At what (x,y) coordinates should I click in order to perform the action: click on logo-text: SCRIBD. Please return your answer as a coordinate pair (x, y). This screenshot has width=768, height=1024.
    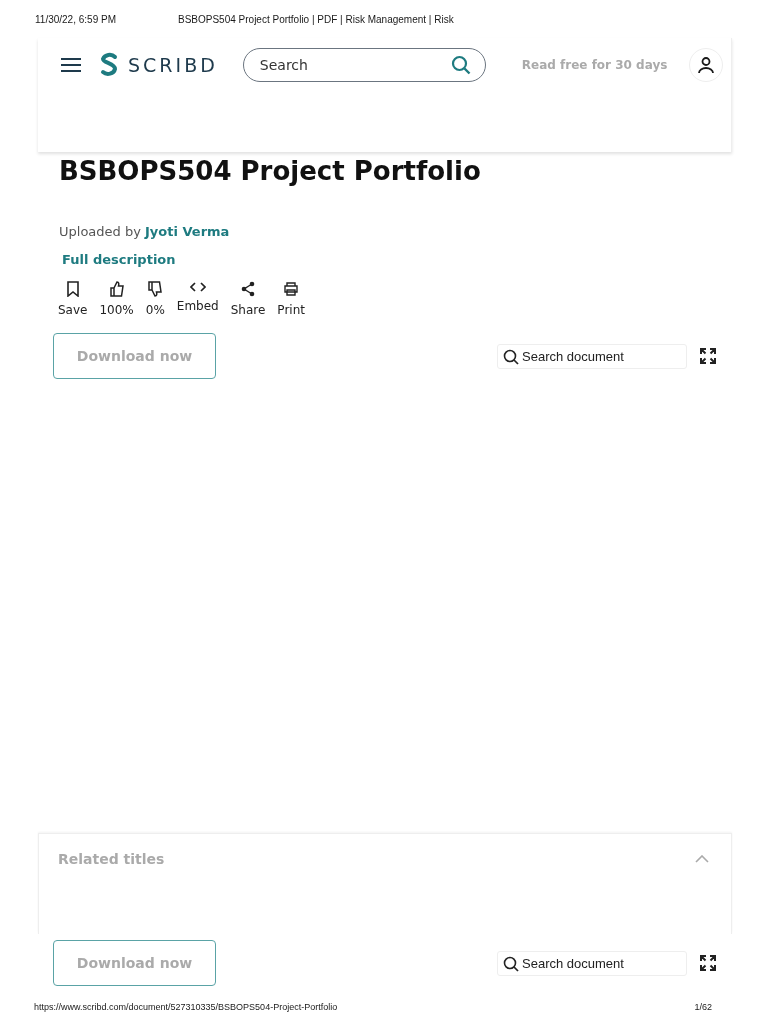
    Looking at the image, I should click on (173, 65).